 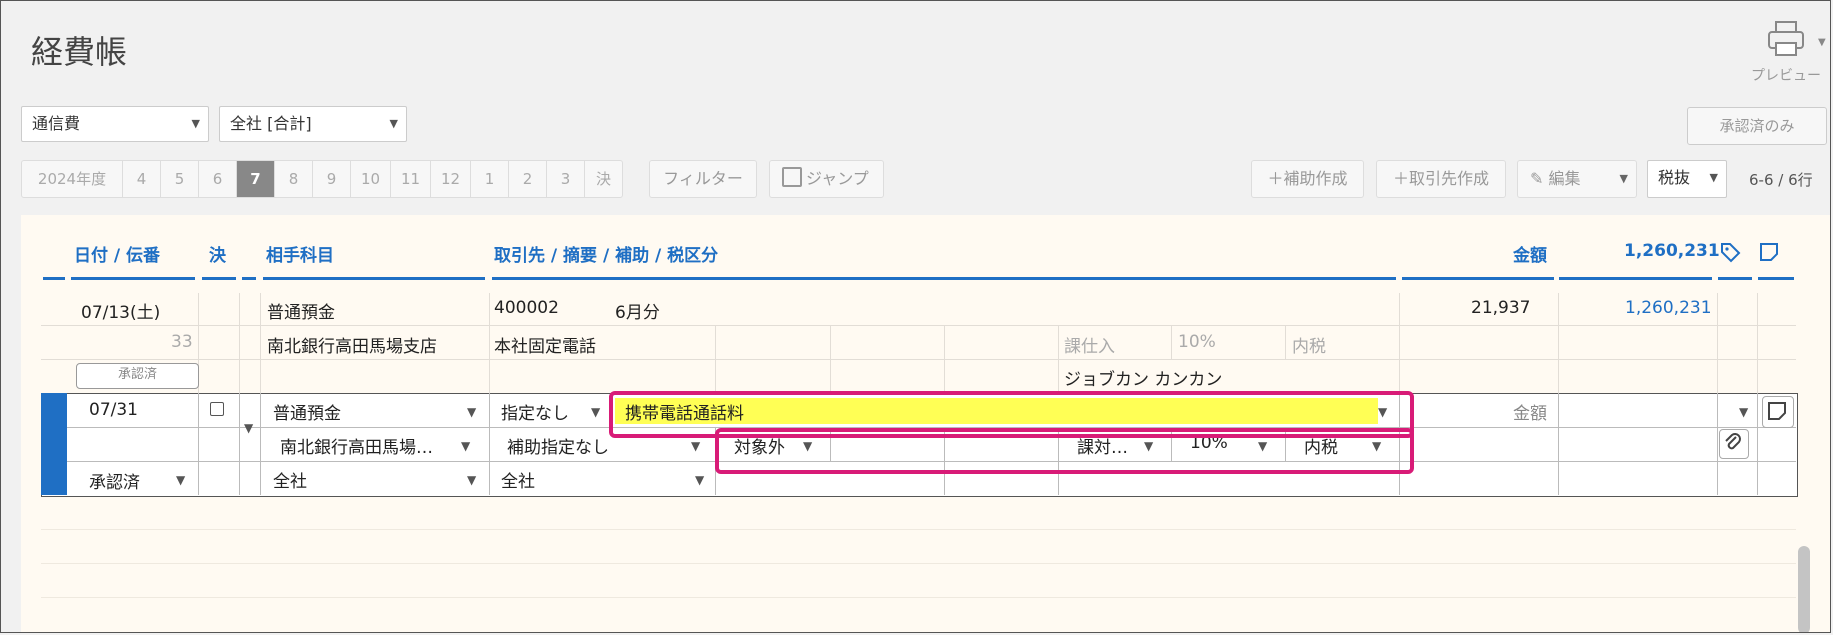 What do you see at coordinates (217, 253) in the screenshot?
I see `column-settled: 決` at bounding box center [217, 253].